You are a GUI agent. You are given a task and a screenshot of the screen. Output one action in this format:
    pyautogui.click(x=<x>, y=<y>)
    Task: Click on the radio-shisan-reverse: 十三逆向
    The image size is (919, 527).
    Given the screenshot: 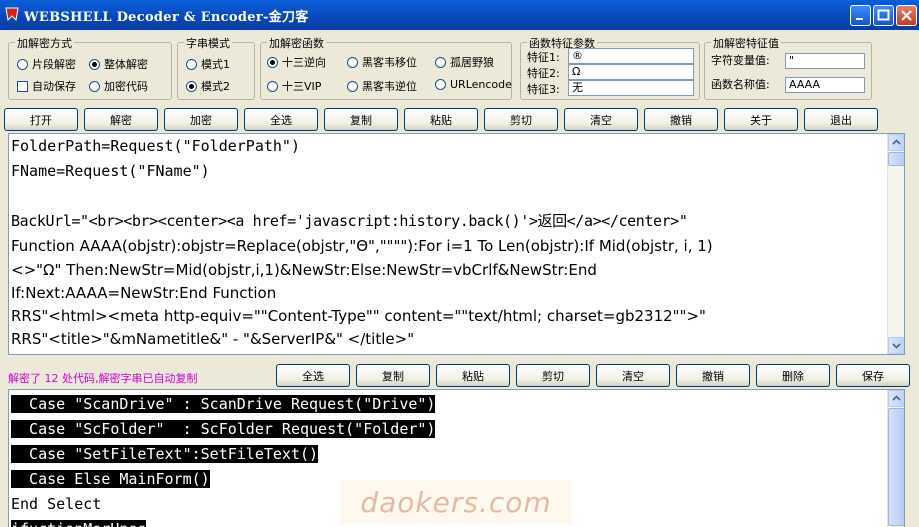 What is the action you would take?
    pyautogui.click(x=296, y=62)
    